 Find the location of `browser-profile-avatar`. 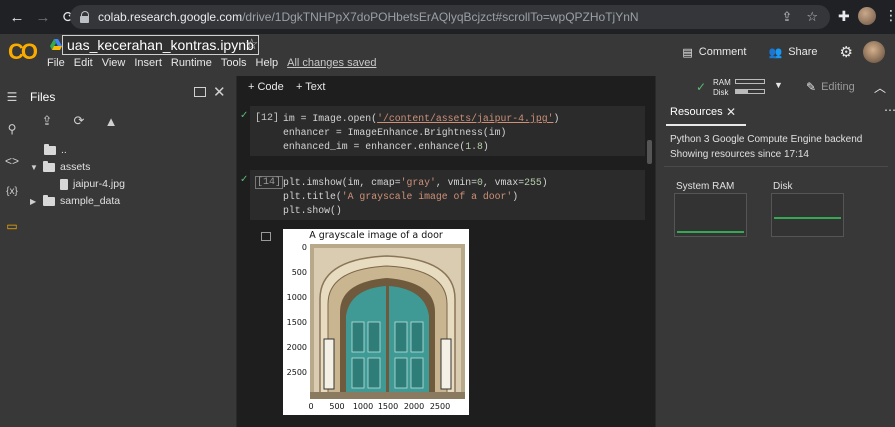

browser-profile-avatar is located at coordinates (867, 16).